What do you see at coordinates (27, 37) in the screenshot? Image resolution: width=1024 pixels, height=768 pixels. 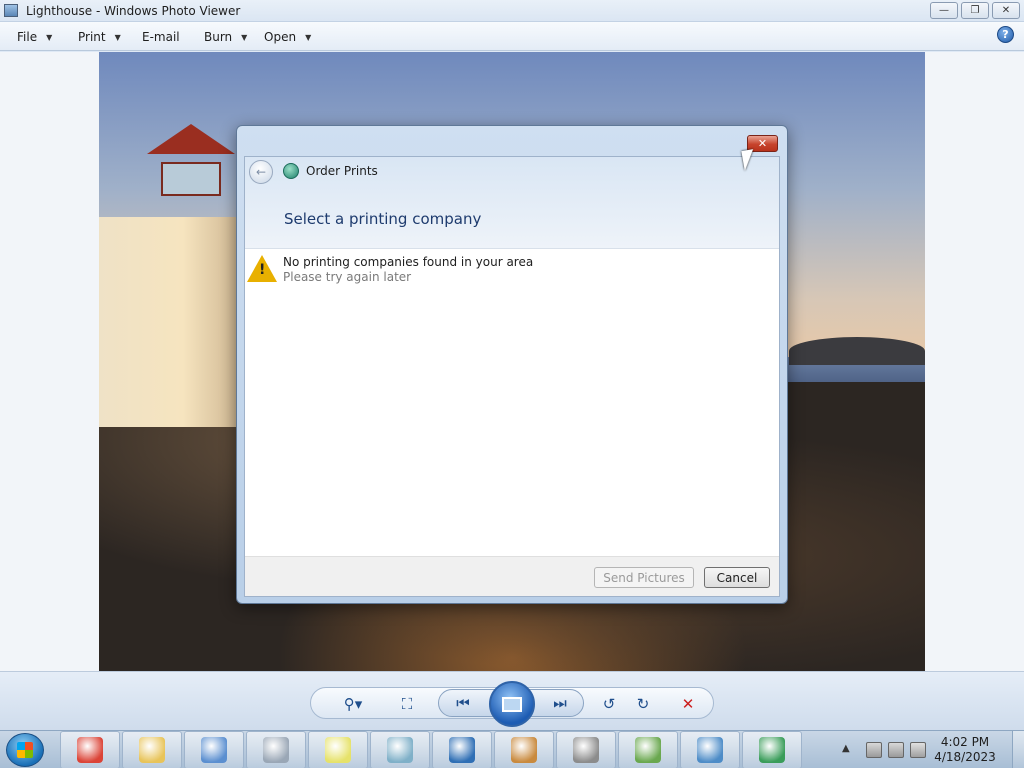 I see `menu-file-label: File` at bounding box center [27, 37].